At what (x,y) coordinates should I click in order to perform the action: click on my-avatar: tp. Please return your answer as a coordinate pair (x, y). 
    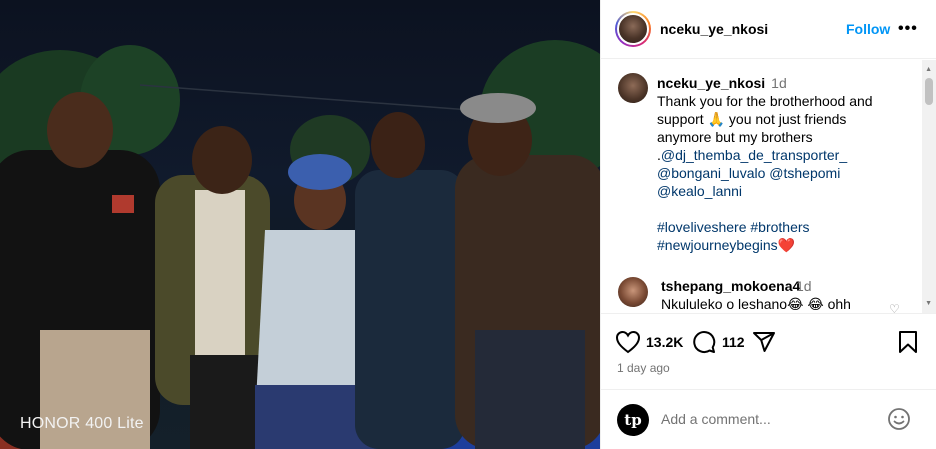
    Looking at the image, I should click on (633, 420).